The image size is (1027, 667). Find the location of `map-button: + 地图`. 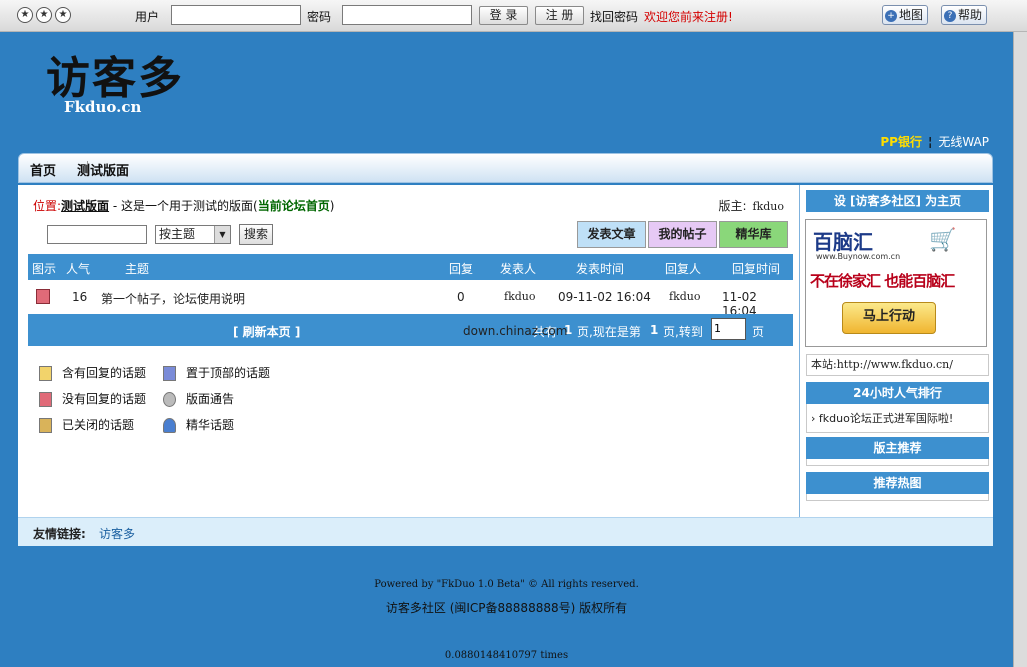

map-button: + 地图 is located at coordinates (905, 15).